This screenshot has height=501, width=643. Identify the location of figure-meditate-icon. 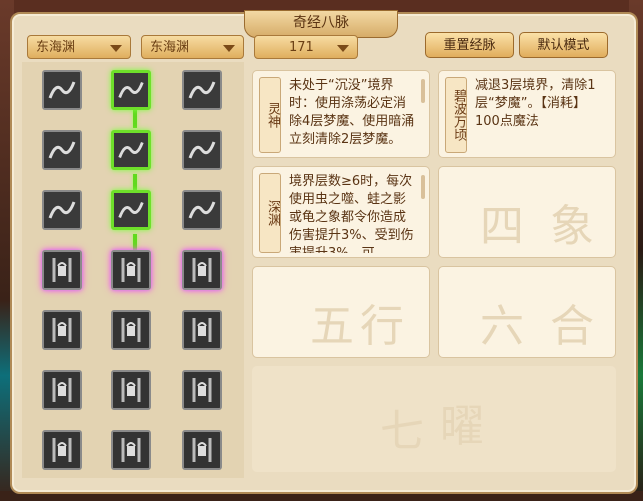
(131, 90).